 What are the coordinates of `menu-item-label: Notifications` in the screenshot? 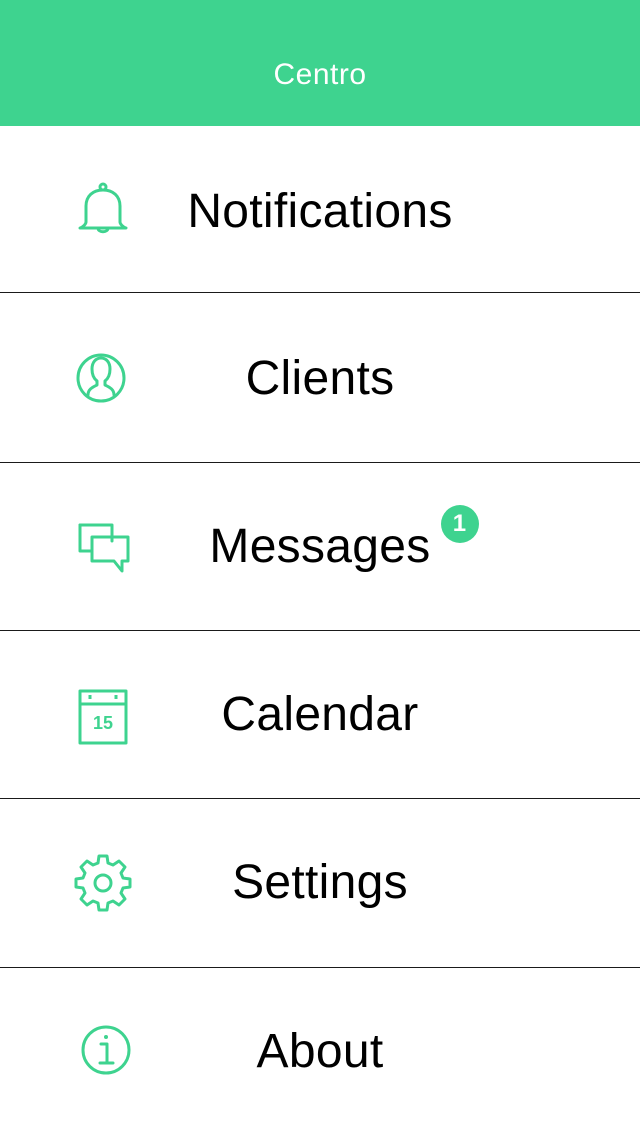 It's located at (320, 211).